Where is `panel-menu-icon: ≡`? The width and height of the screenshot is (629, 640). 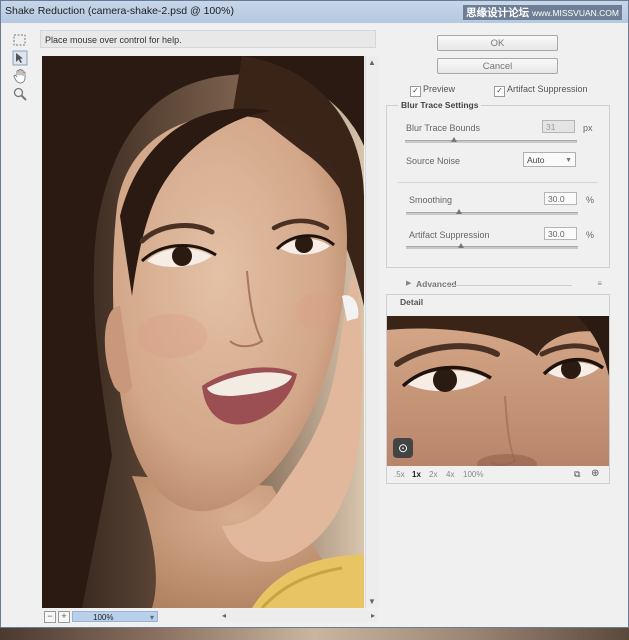
panel-menu-icon: ≡ is located at coordinates (599, 283).